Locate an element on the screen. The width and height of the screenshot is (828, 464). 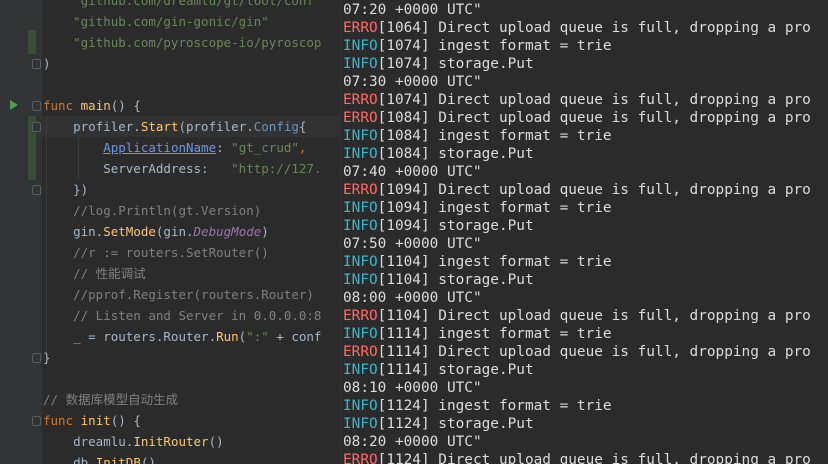
code-token: (profiler. is located at coordinates (216, 126).